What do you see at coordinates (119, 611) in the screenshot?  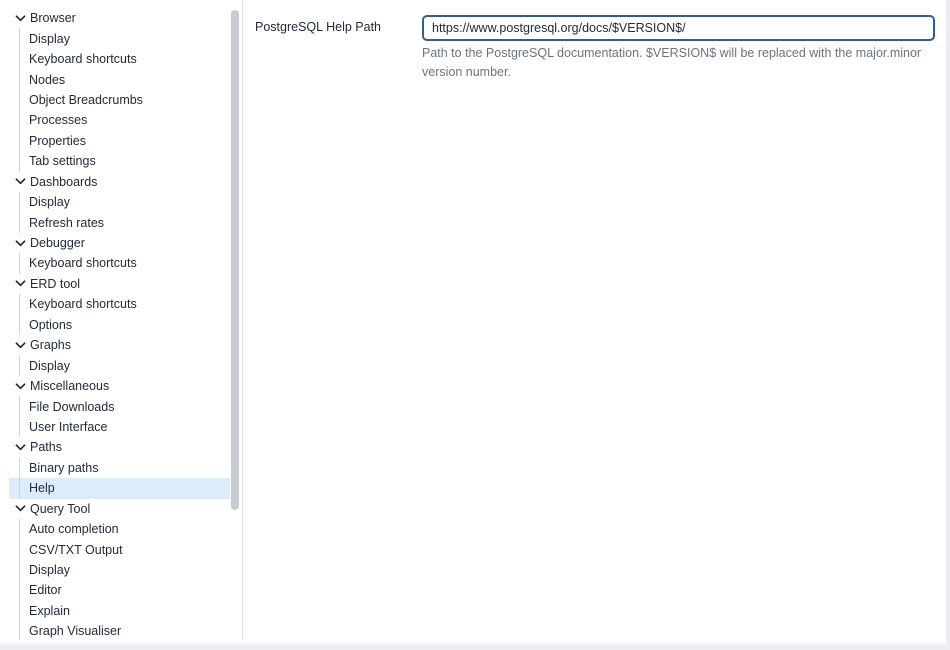 I see `tree-item-query-tool-explain: Explain` at bounding box center [119, 611].